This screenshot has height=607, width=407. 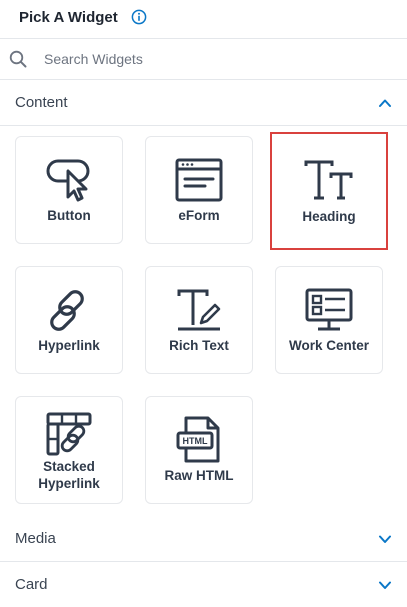 What do you see at coordinates (35, 538) in the screenshot?
I see `section-label: Media` at bounding box center [35, 538].